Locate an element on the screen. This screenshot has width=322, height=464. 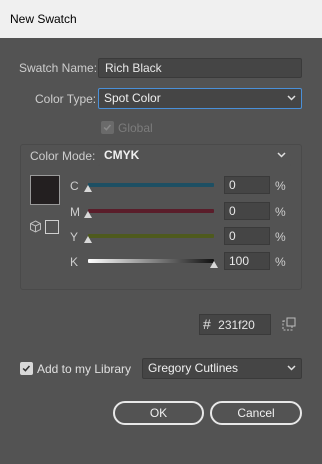
global-checkbox is located at coordinates (107, 127).